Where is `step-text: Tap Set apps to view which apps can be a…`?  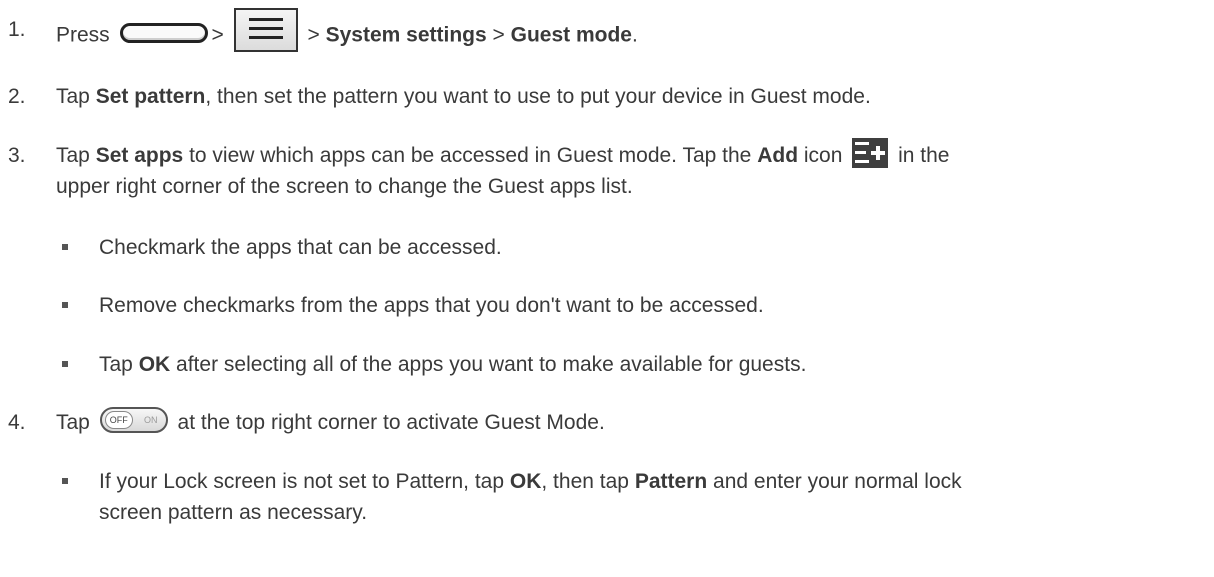 step-text: Tap Set apps to view which apps can be a… is located at coordinates (626, 170).